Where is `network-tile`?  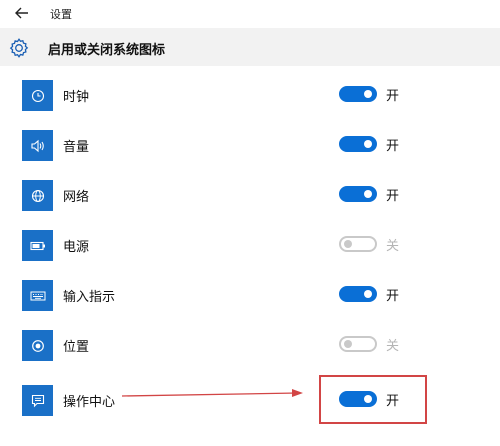 network-tile is located at coordinates (37, 195).